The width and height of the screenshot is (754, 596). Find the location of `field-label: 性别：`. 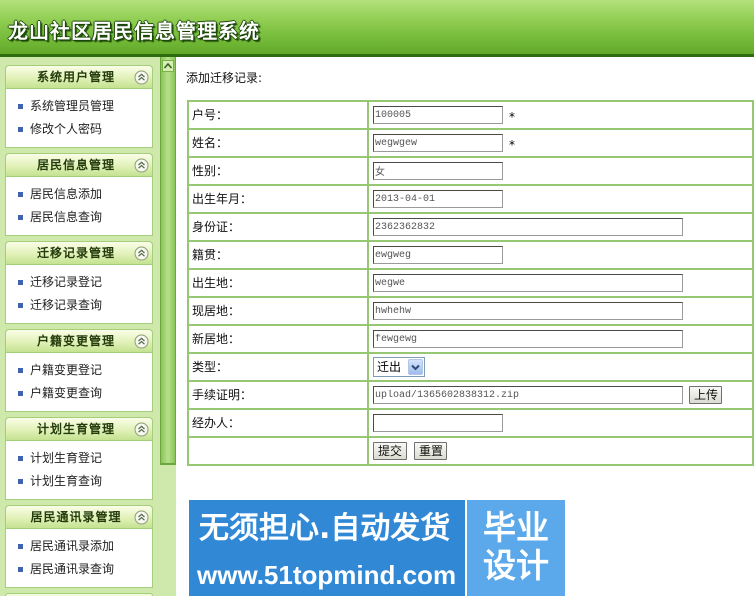

field-label: 性别： is located at coordinates (278, 171).